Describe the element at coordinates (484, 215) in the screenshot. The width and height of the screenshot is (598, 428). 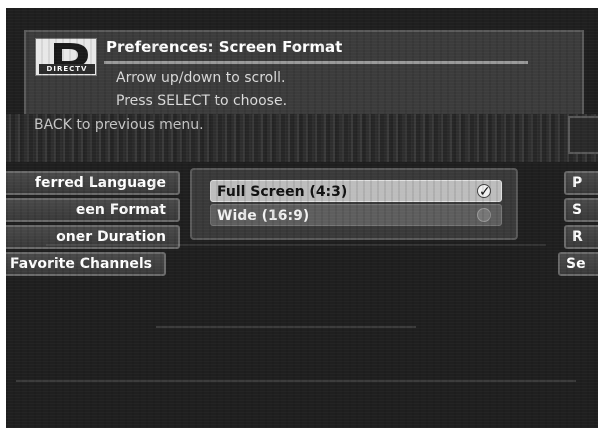
I see `radio-unchecked-icon` at that location.